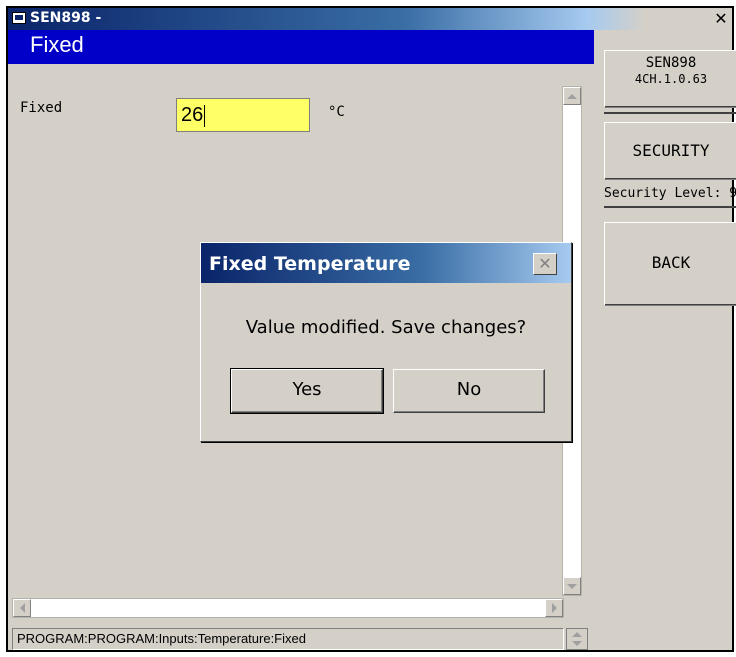 This screenshot has height=657, width=736. Describe the element at coordinates (577, 634) in the screenshot. I see `spin-up-icon` at that location.